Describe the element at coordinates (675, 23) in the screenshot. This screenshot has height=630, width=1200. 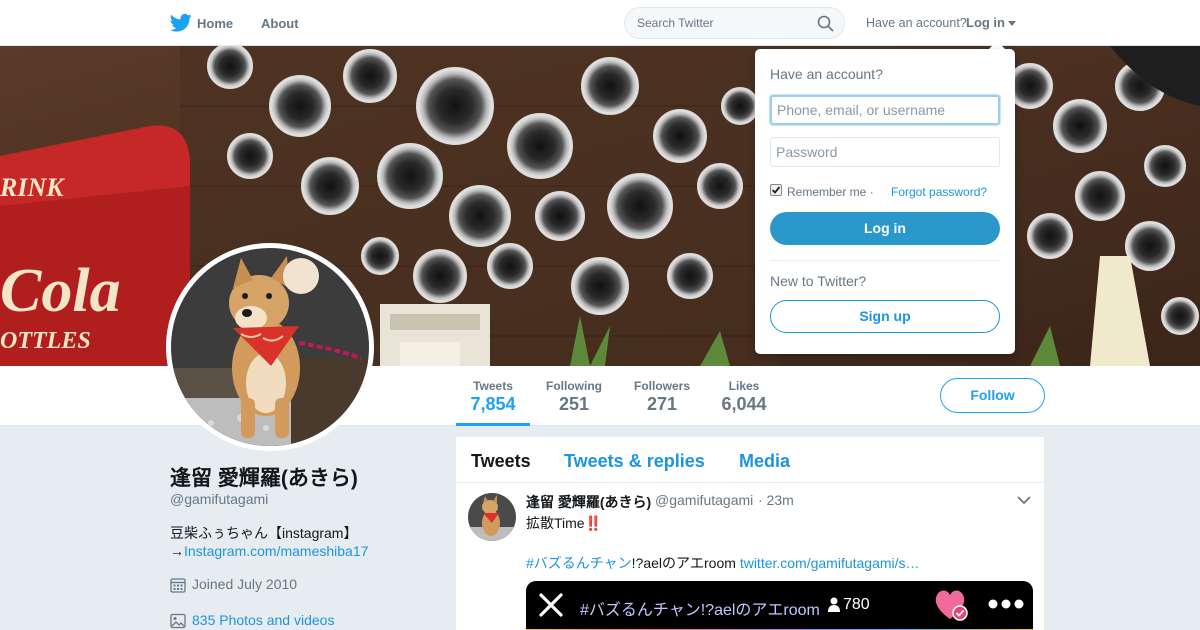
I see `search-input: Search Twitter` at that location.